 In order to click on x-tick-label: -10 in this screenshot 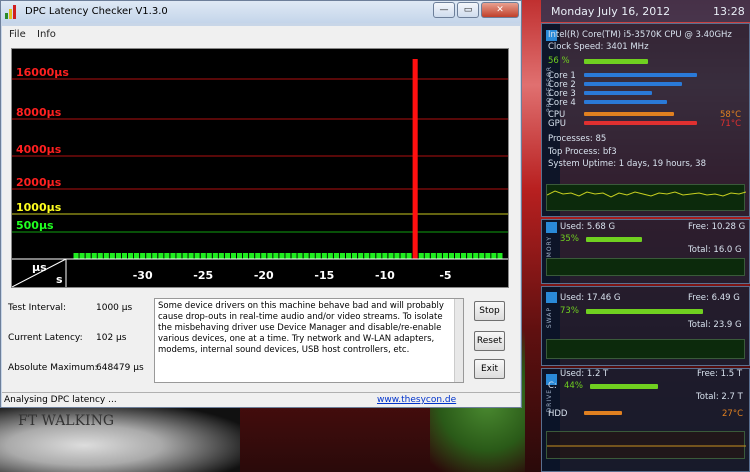, I will do `click(385, 275)`.